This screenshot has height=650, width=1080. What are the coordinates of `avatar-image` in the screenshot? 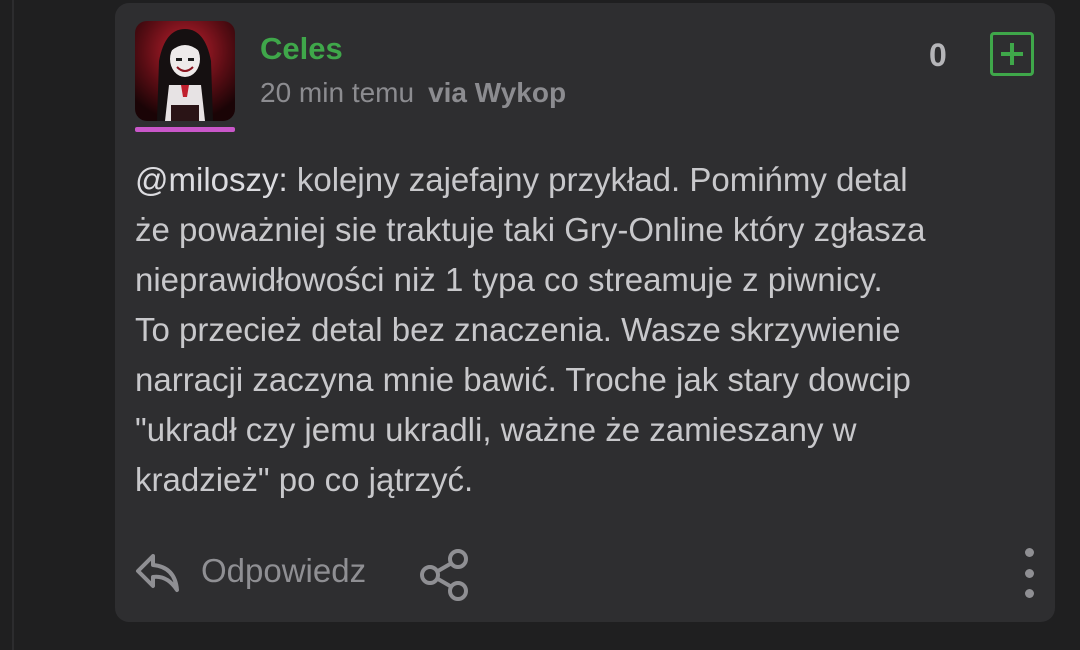 It's located at (185, 71).